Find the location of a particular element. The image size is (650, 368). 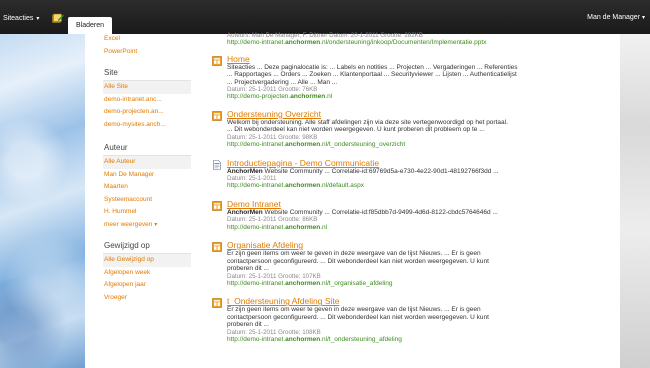

result-title-link: Introductiepagina - Demo Communicatie is located at coordinates (420, 163).